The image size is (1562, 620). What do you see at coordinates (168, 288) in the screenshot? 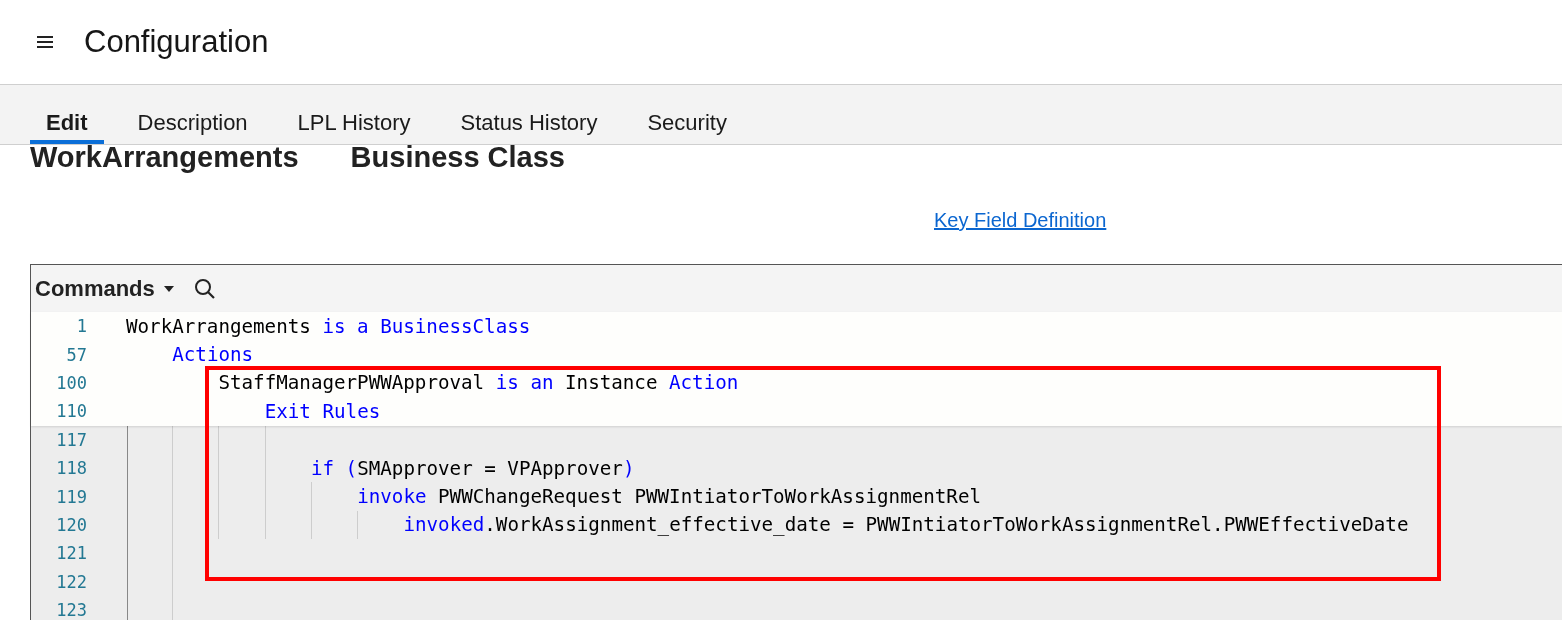
I see `caret-icon` at bounding box center [168, 288].